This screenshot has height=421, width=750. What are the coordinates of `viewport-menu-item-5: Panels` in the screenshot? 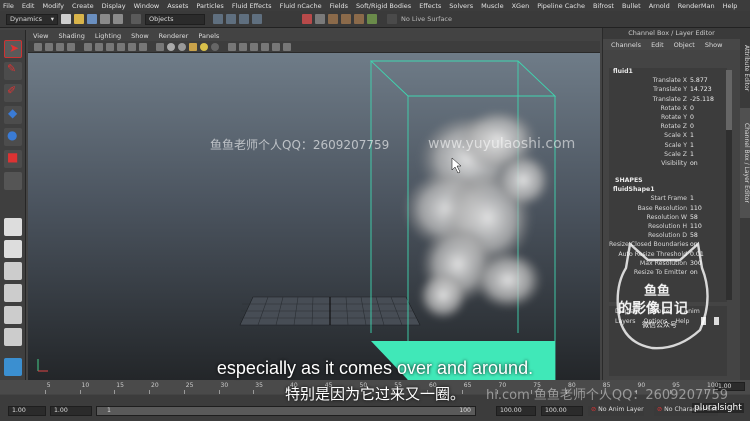 It's located at (208, 36).